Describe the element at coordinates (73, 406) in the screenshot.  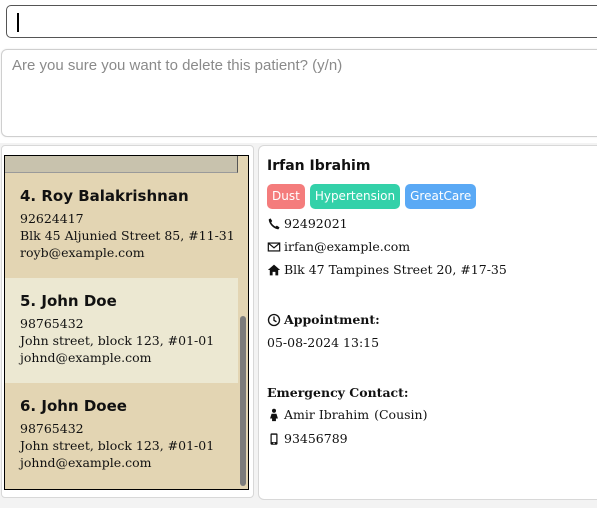
I see `patient-card-name: 6. John Doee` at that location.